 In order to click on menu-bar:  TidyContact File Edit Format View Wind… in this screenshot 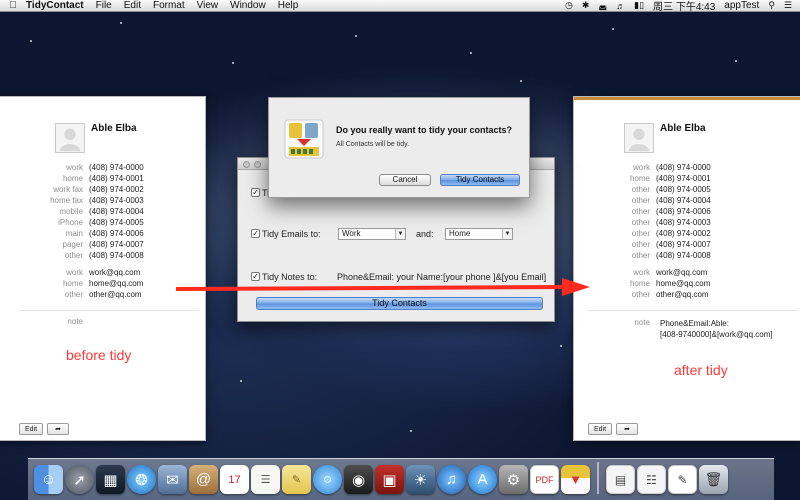, I will do `click(400, 6)`.